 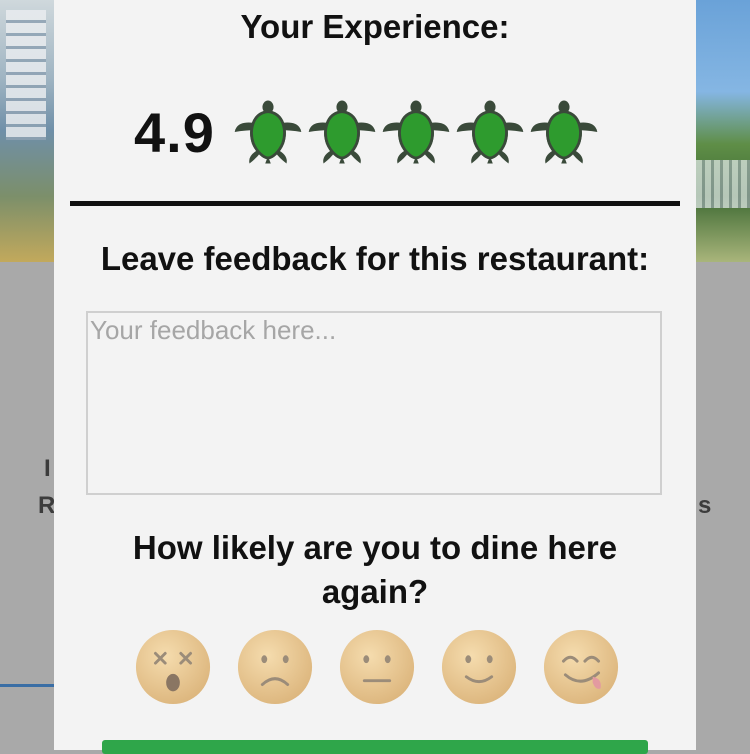 What do you see at coordinates (479, 667) in the screenshot?
I see `slightly-smiling-face-icon` at bounding box center [479, 667].